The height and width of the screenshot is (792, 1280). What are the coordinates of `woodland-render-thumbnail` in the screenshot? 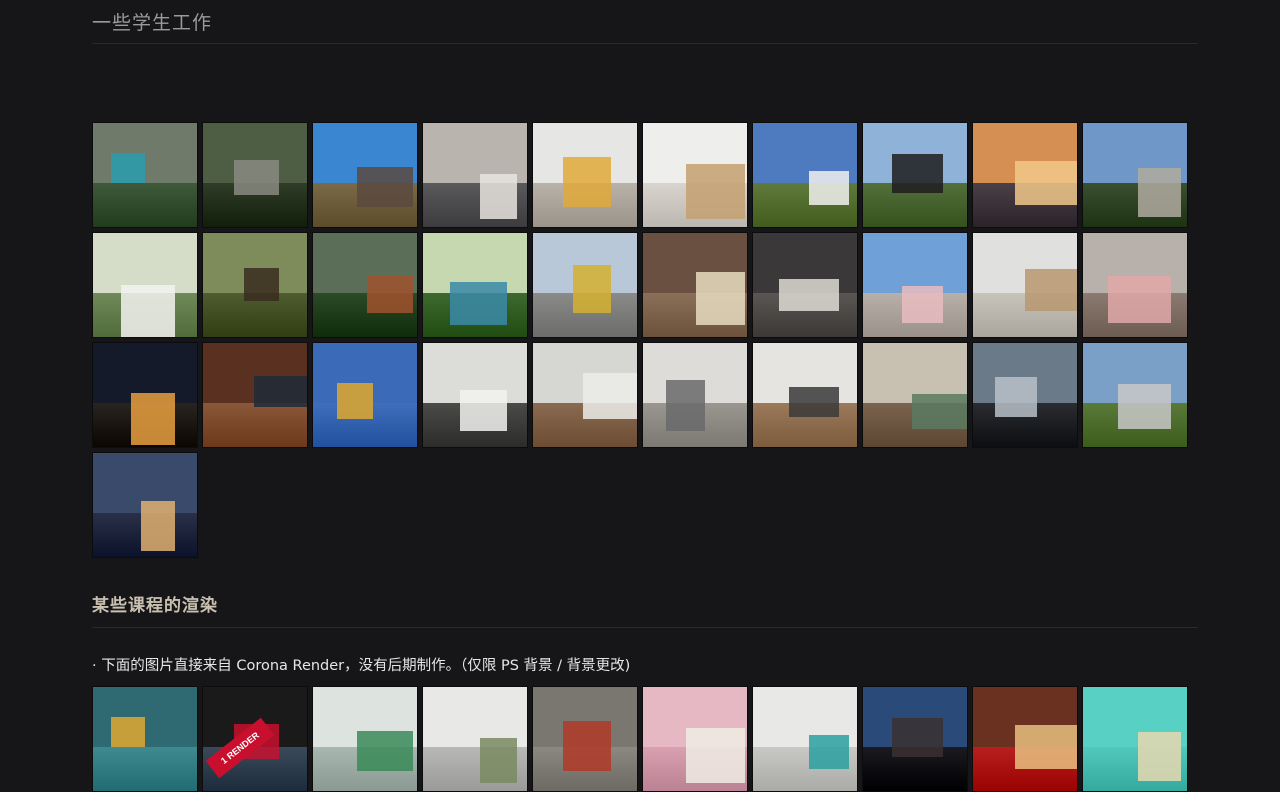 It's located at (255, 285).